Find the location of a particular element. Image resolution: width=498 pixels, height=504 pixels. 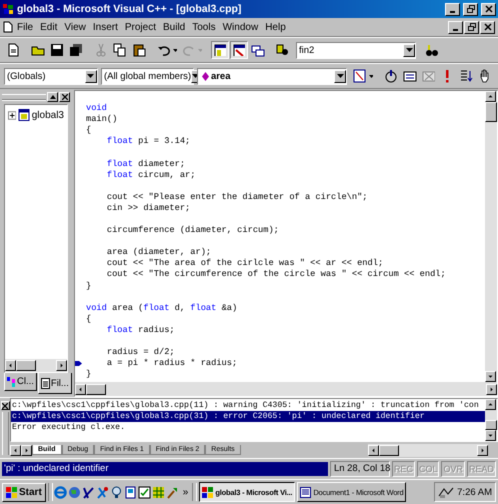

windows-flag-icon is located at coordinates (11, 492).